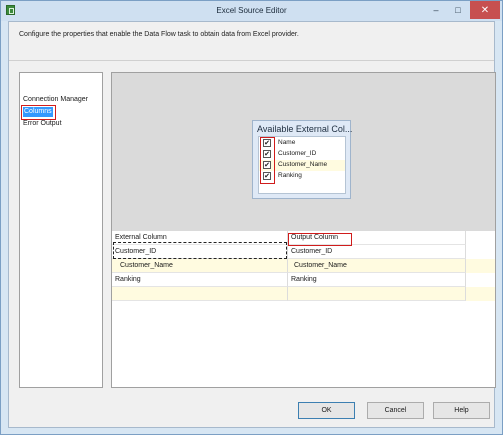  What do you see at coordinates (61, 230) in the screenshot?
I see `page-navigation: Connection Manager Columns Error Output` at bounding box center [61, 230].